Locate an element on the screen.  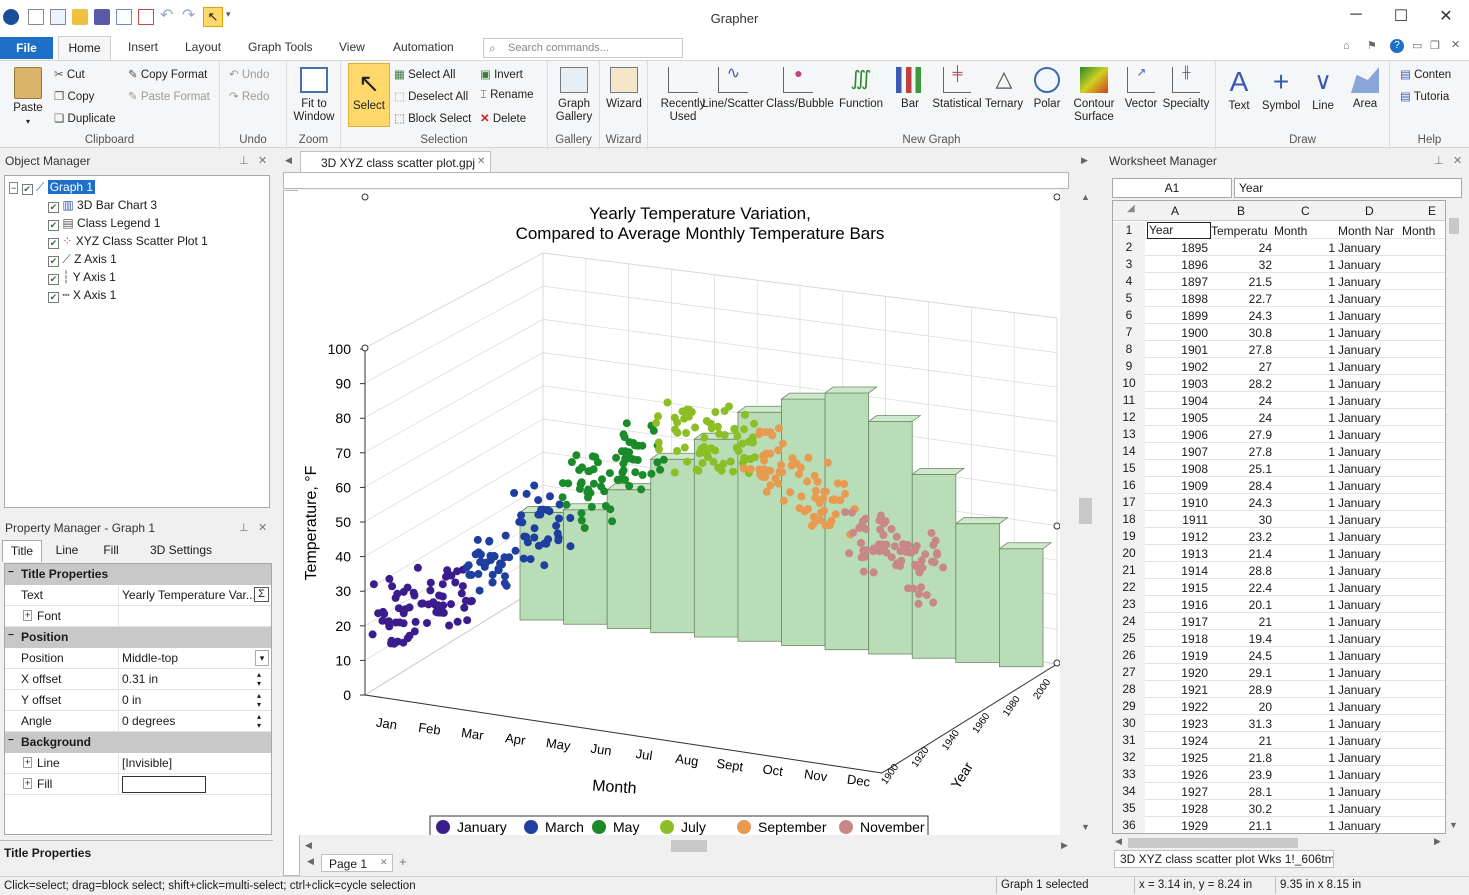
wizard-button: Wizard is located at coordinates (624, 89).